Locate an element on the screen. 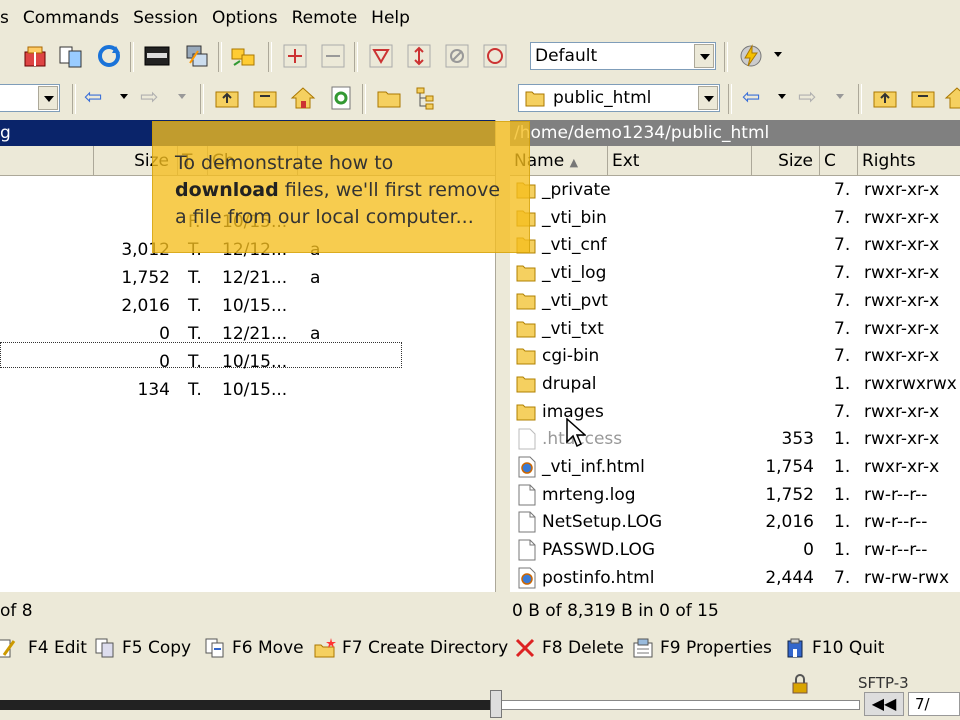  cell-name: _vti_bin is located at coordinates (574, 217).